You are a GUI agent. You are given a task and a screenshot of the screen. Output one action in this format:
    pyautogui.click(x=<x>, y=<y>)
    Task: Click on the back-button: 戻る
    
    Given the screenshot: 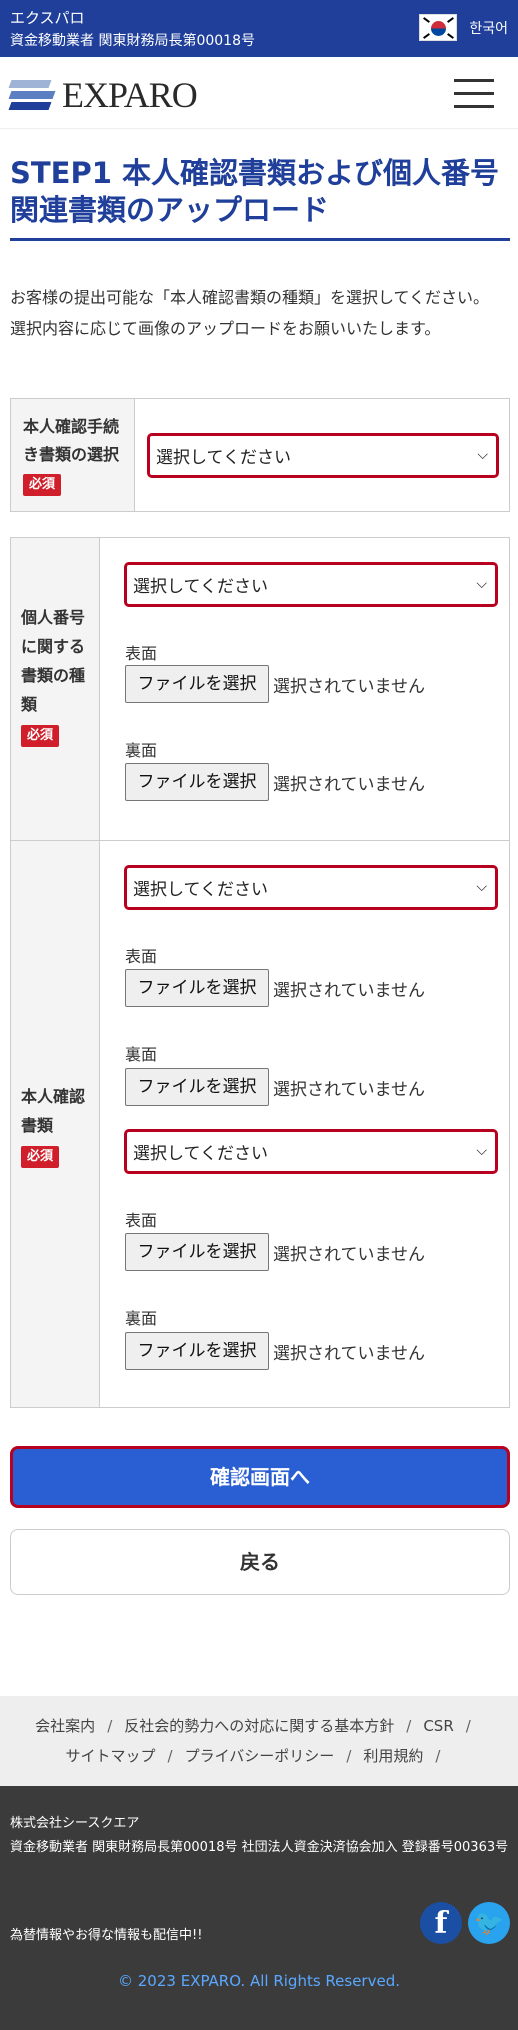 What is the action you would take?
    pyautogui.click(x=260, y=1562)
    